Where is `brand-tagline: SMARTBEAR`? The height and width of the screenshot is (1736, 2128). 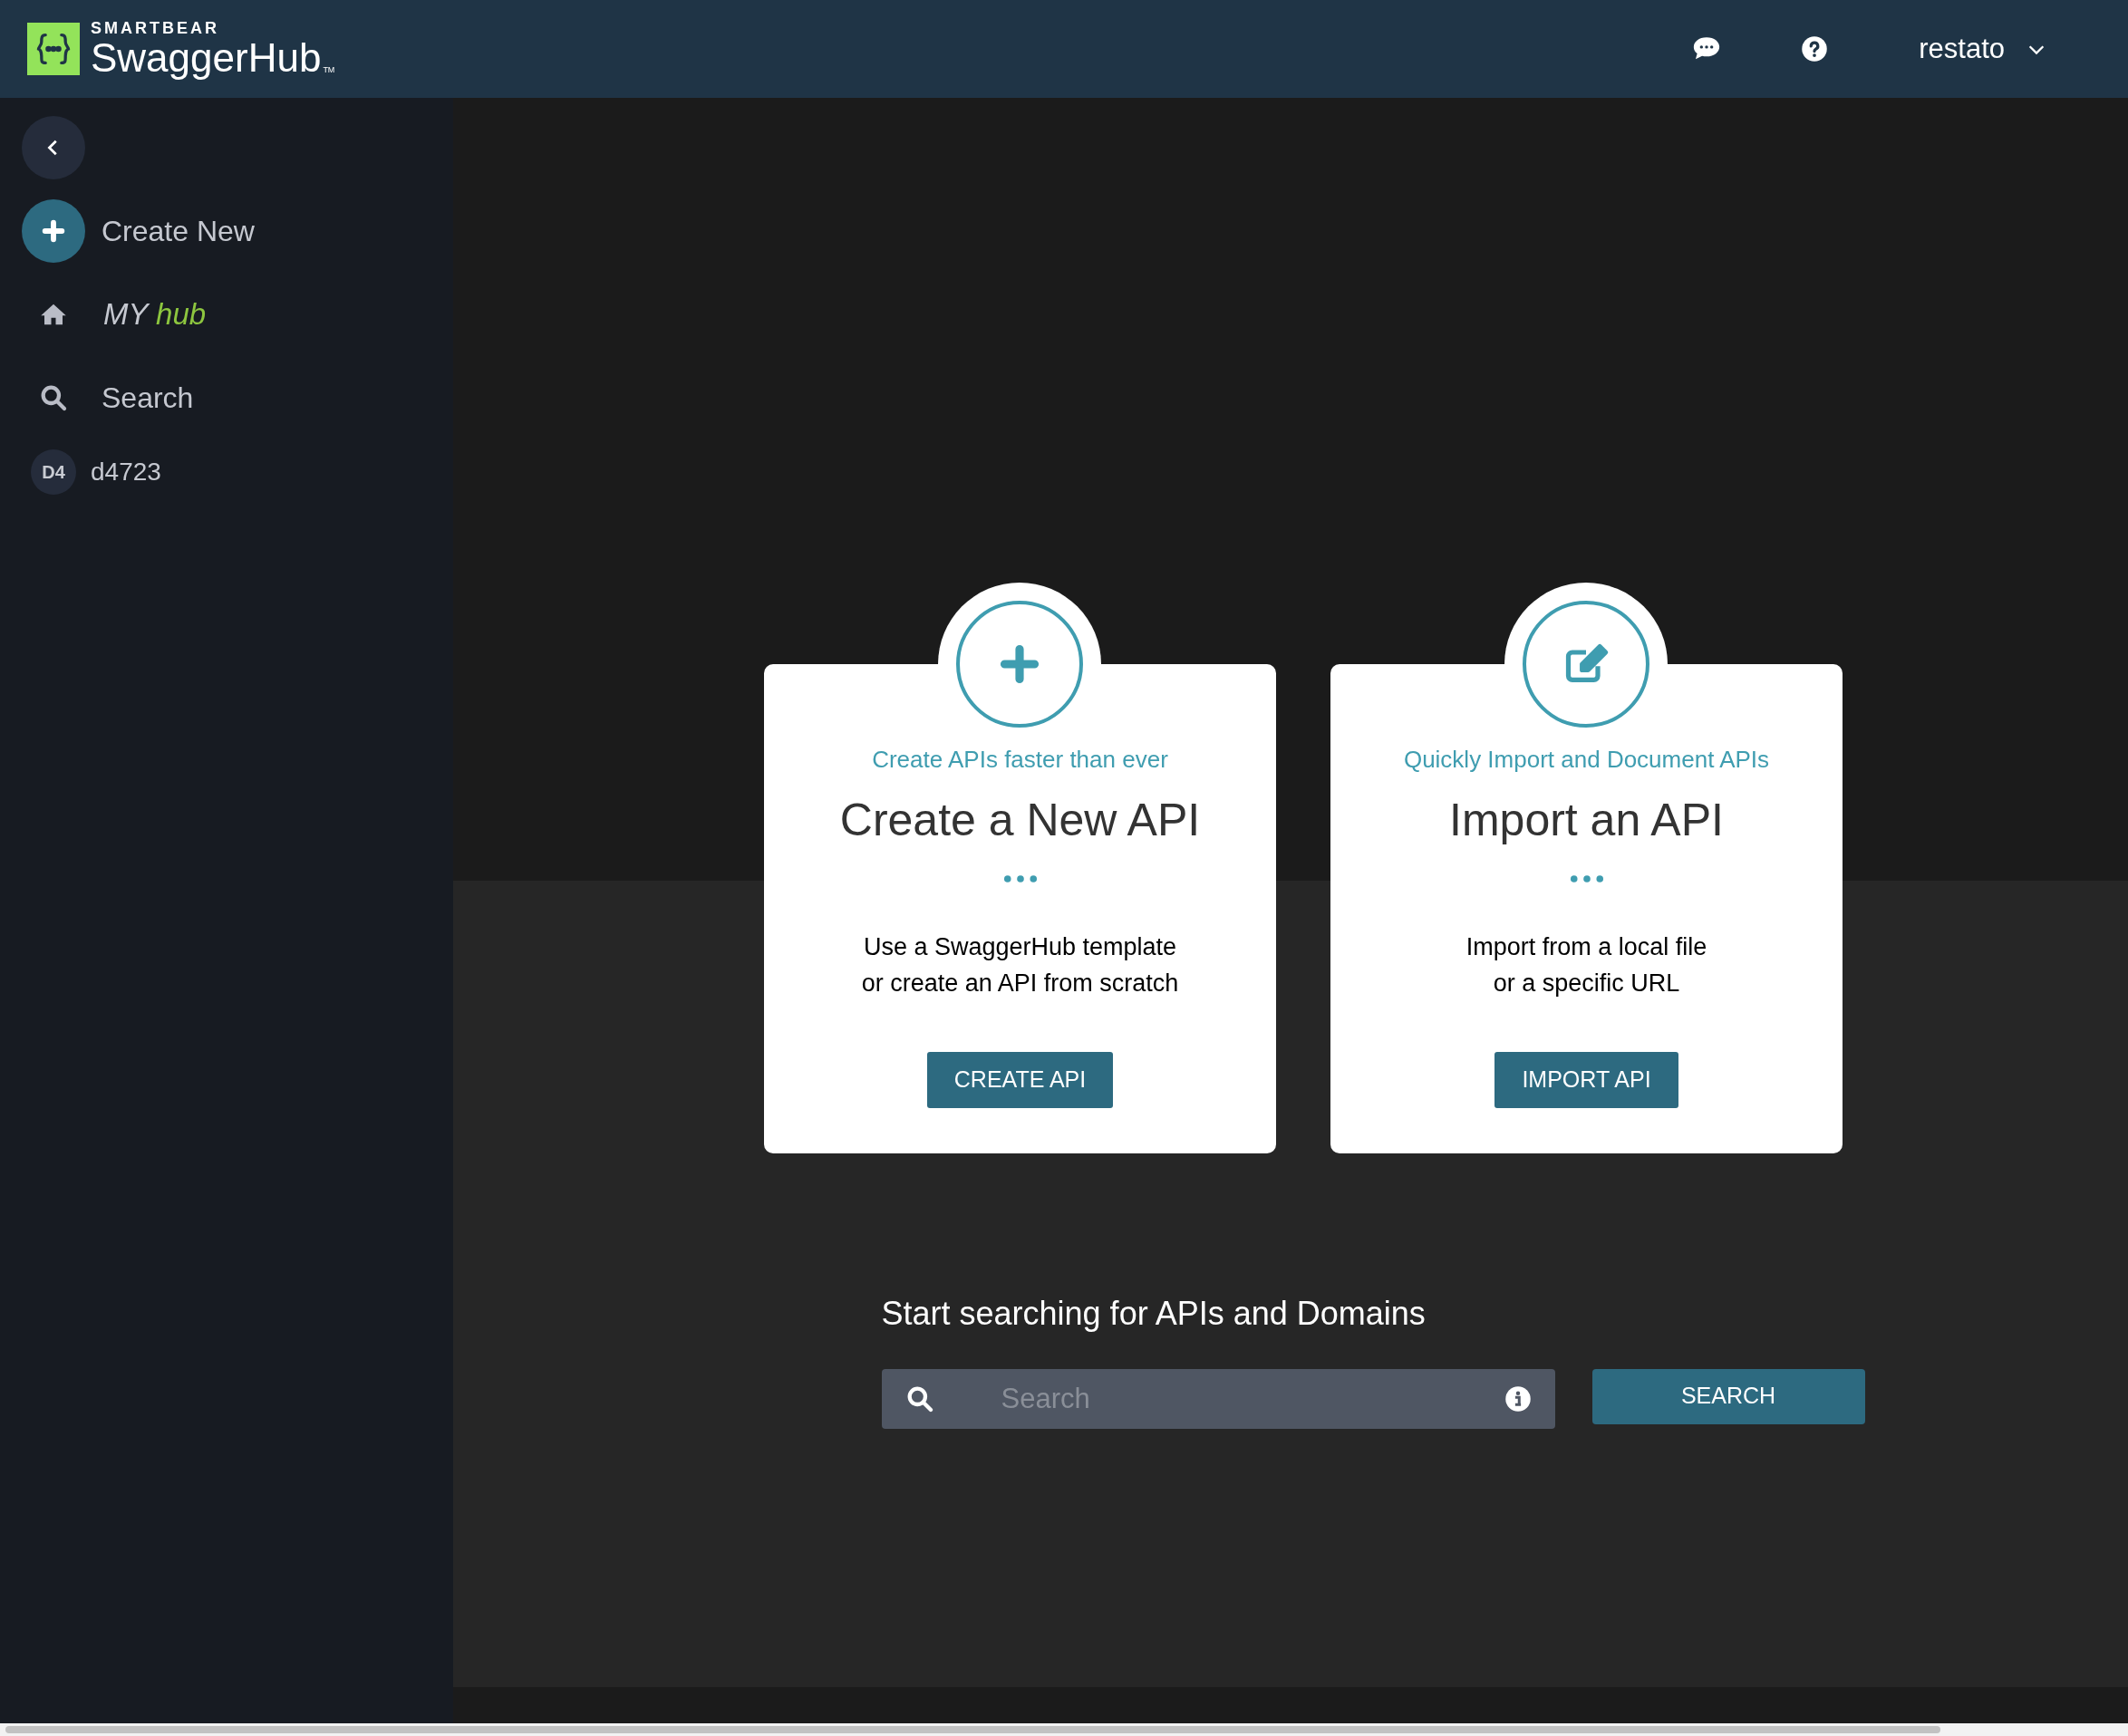 brand-tagline: SMARTBEAR is located at coordinates (155, 28).